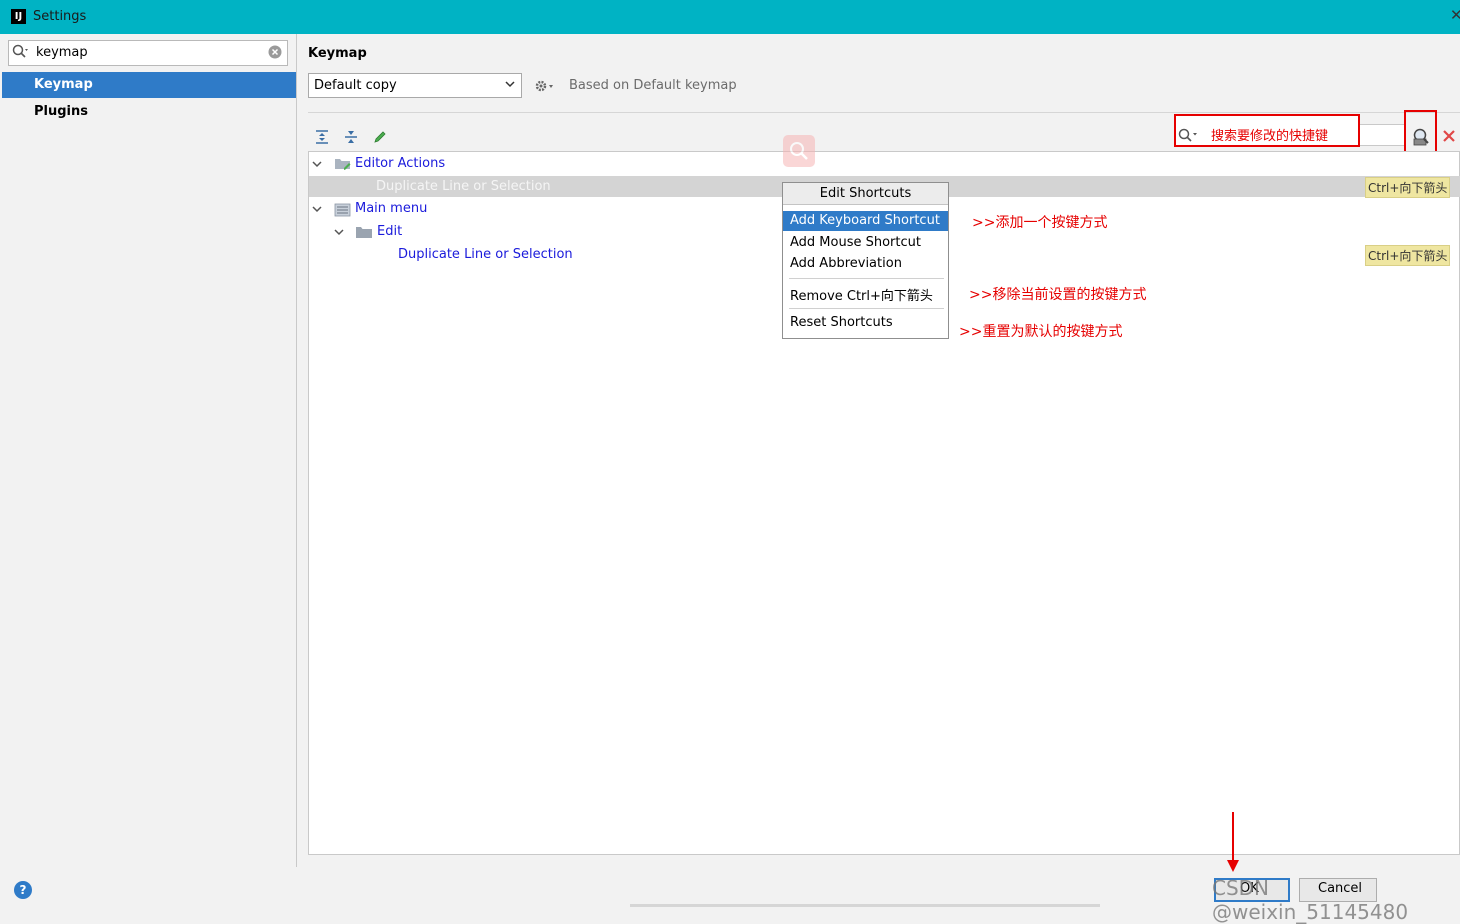 This screenshot has height=924, width=1460. Describe the element at coordinates (861, 294) in the screenshot. I see `menu-item-remove-shortcut: Remove Ctrl+向下箭头` at that location.